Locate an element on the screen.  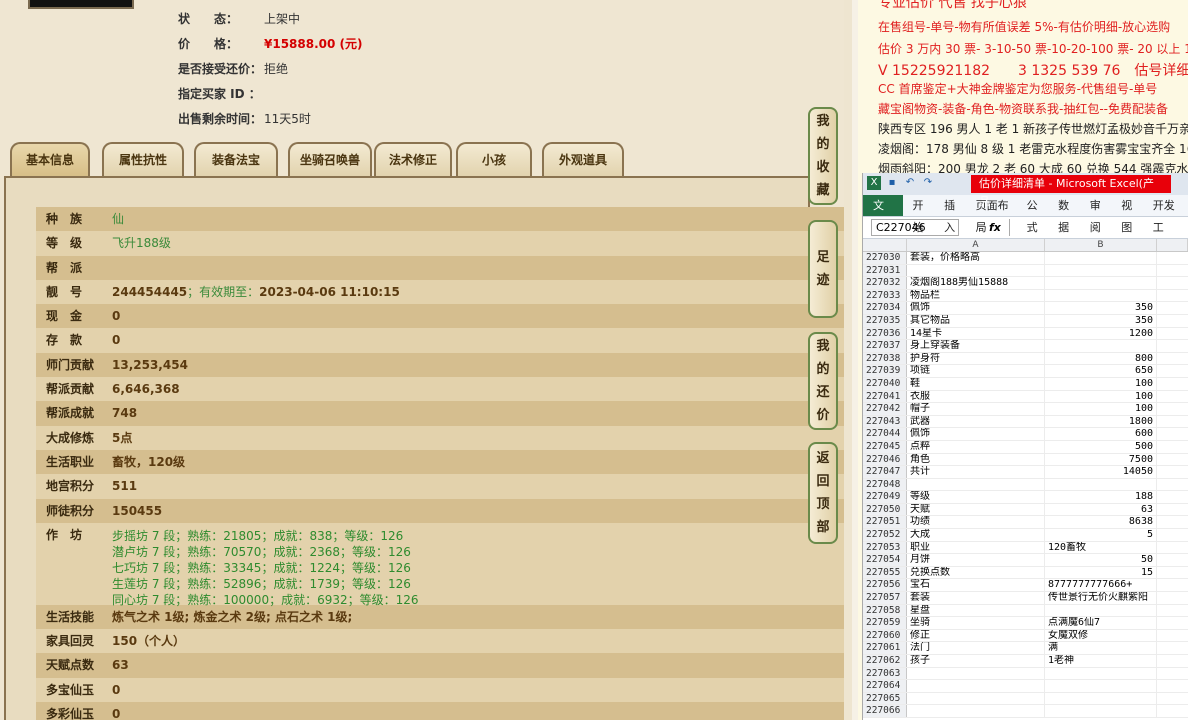
cell-a: 衣服 is located at coordinates (976, 396).